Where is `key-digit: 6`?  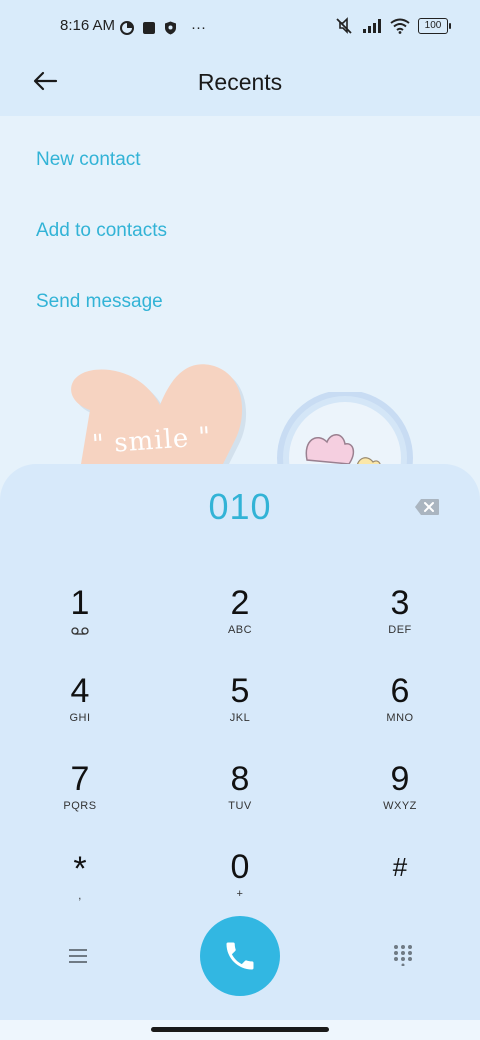 key-digit: 6 is located at coordinates (400, 691).